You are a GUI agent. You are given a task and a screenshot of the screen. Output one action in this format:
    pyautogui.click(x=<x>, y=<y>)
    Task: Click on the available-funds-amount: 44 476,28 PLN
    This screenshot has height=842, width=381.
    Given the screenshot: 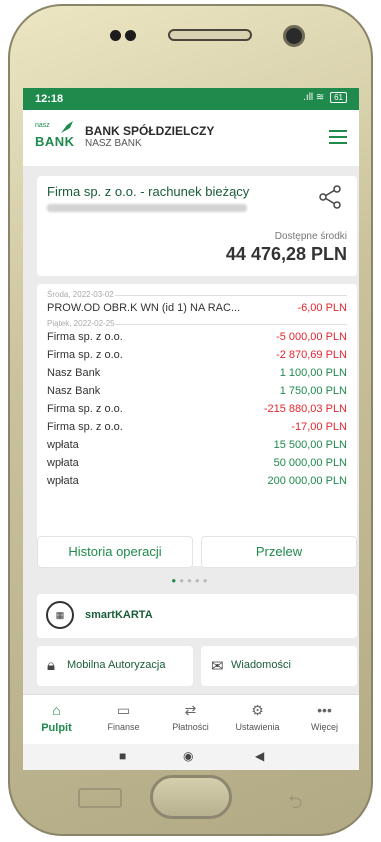 What is the action you would take?
    pyautogui.click(x=286, y=254)
    